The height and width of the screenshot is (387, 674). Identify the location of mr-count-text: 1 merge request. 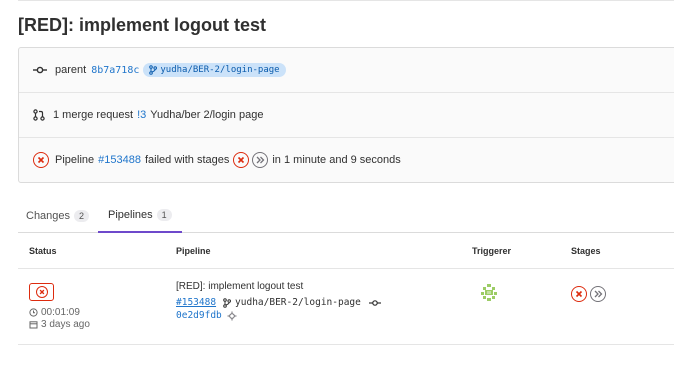
(93, 114).